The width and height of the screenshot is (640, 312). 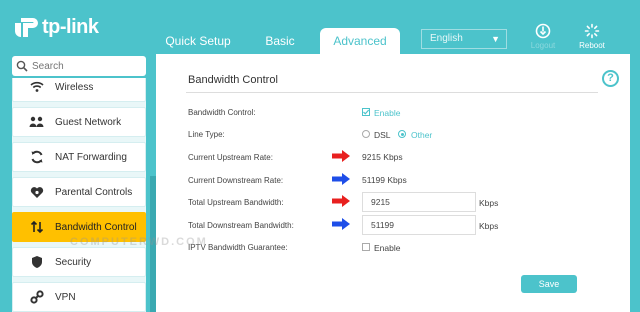 I want to click on tab-quick-setup: Quick Setup, so click(x=198, y=41).